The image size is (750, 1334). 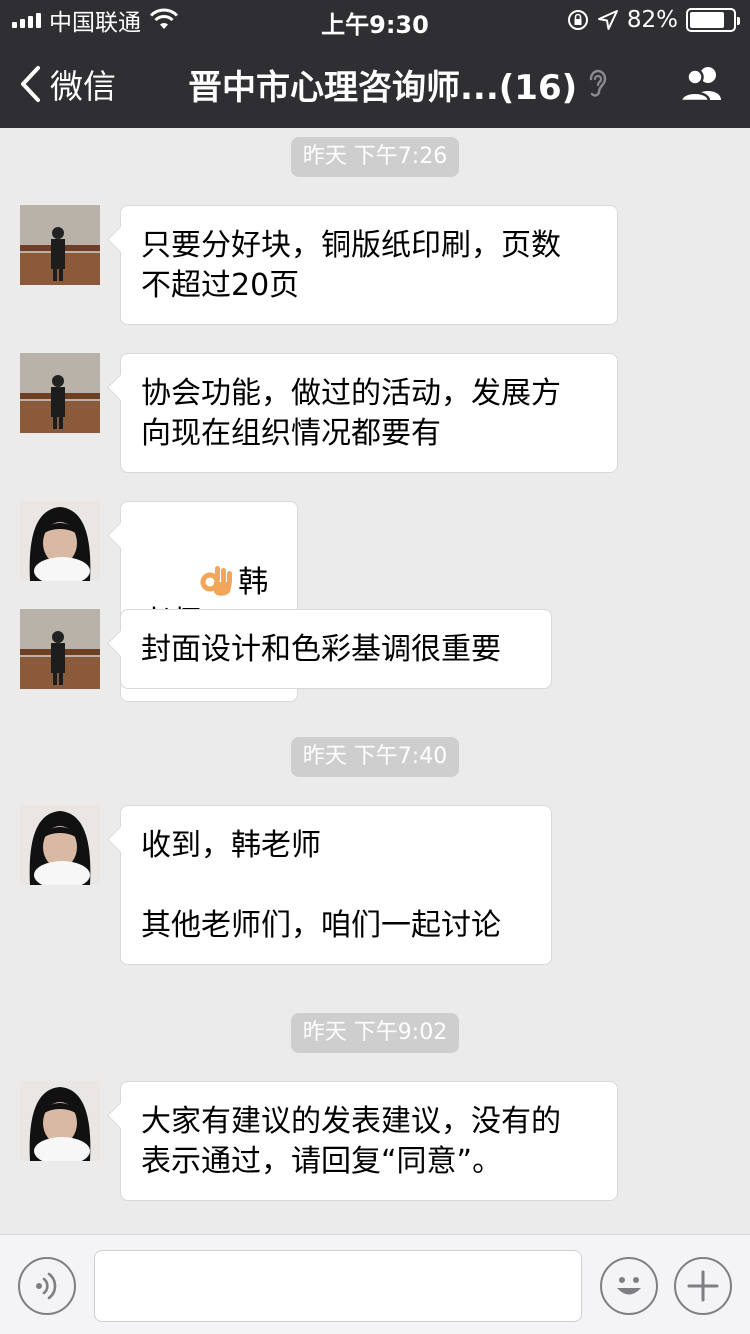 I want to click on input-bar, so click(x=375, y=1284).